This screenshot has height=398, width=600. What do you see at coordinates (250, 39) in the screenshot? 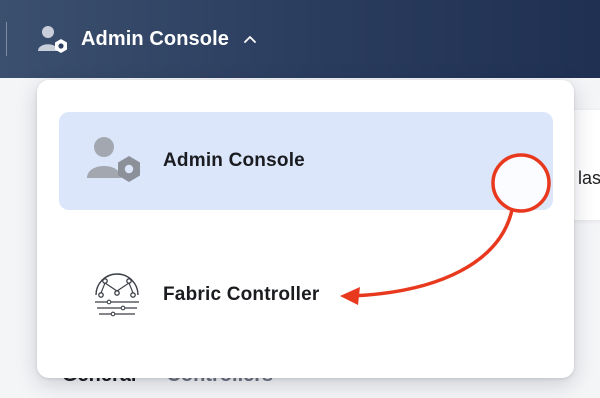
I see `chevron-up-icon` at bounding box center [250, 39].